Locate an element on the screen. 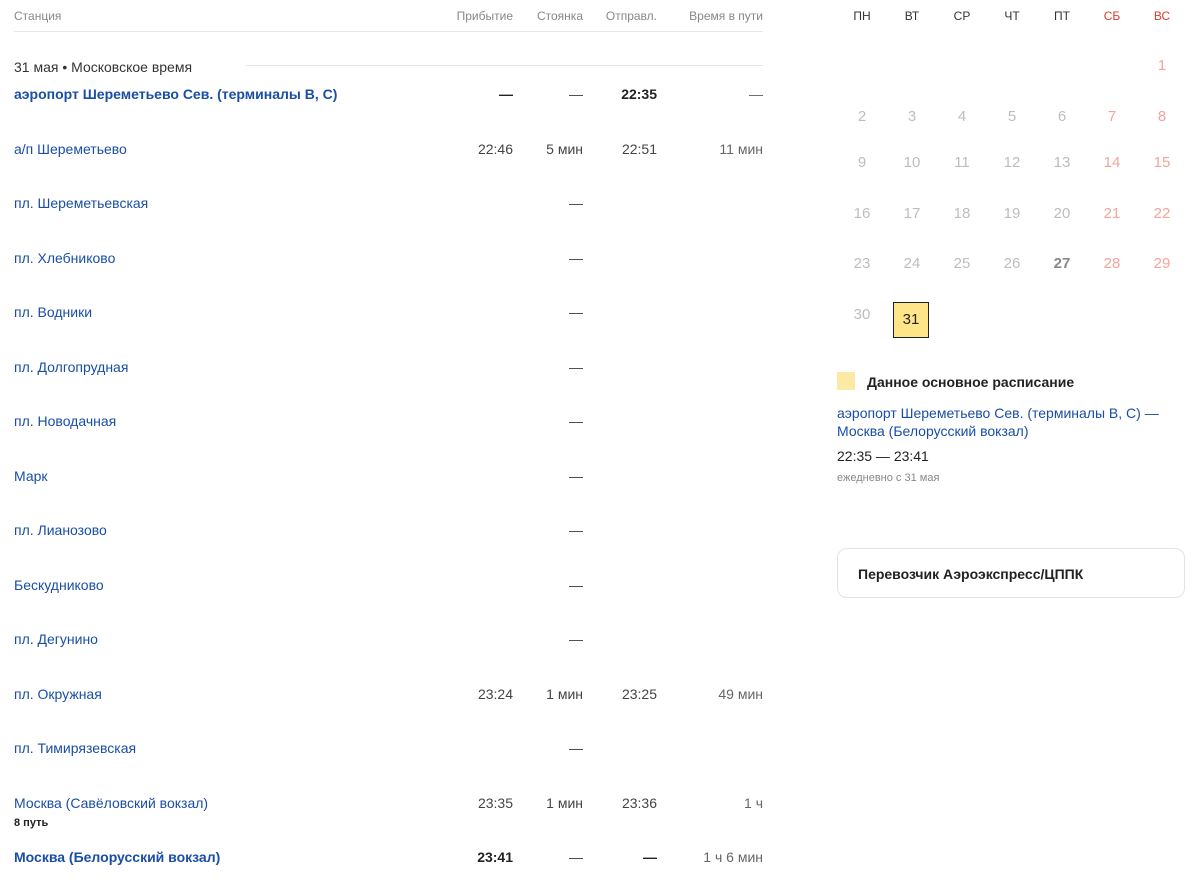 Image resolution: width=1200 pixels, height=886 pixels. station-link: пл. Шереметьевская is located at coordinates (81, 203).